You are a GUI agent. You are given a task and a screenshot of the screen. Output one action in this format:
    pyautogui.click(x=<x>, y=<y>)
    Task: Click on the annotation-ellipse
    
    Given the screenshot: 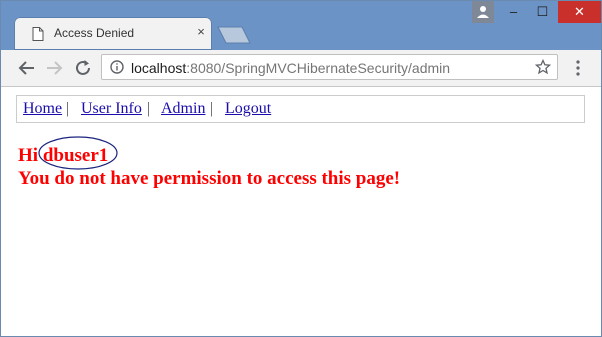 What is the action you would take?
    pyautogui.click(x=78, y=153)
    